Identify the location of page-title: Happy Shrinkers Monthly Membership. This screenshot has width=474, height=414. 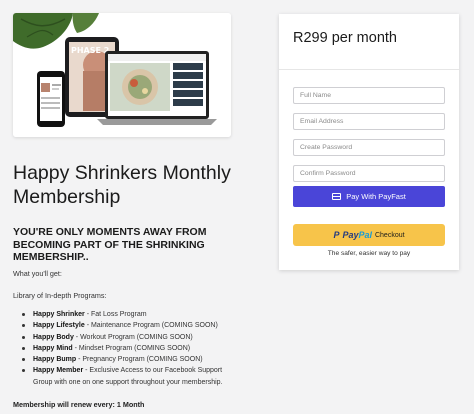
(138, 185).